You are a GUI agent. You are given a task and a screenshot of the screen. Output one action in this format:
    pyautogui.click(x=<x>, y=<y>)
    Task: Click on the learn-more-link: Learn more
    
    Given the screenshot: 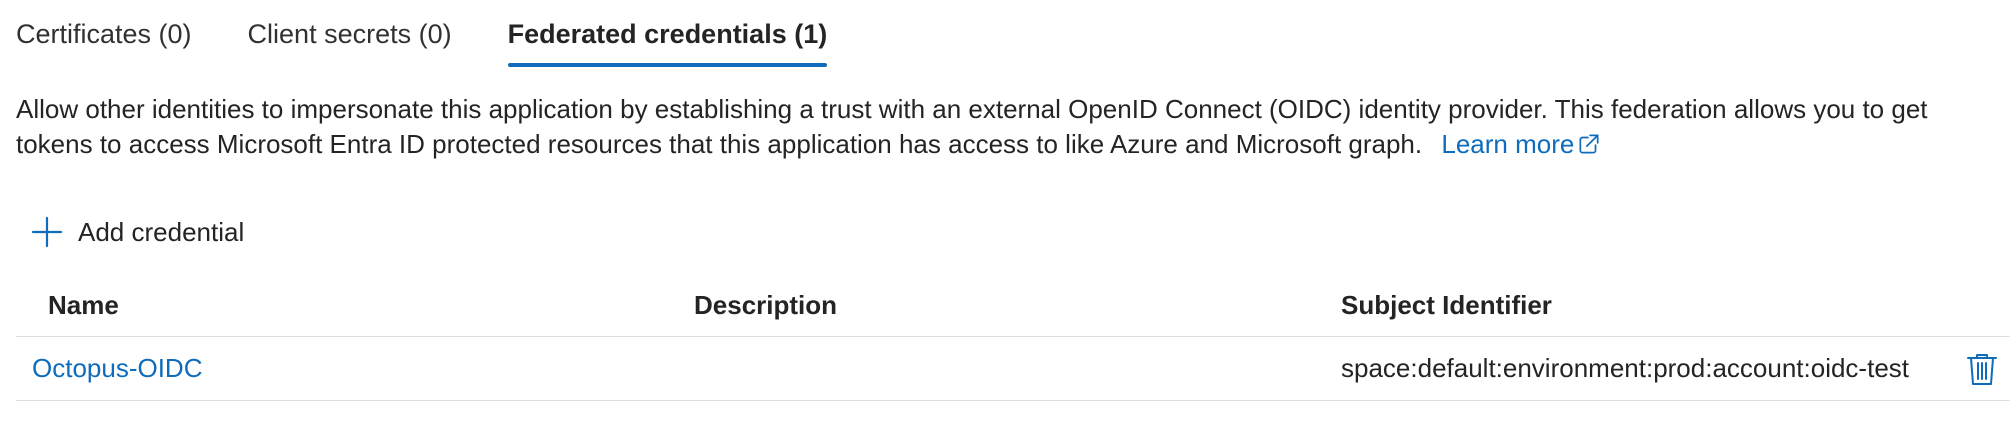 What is the action you would take?
    pyautogui.click(x=1521, y=144)
    